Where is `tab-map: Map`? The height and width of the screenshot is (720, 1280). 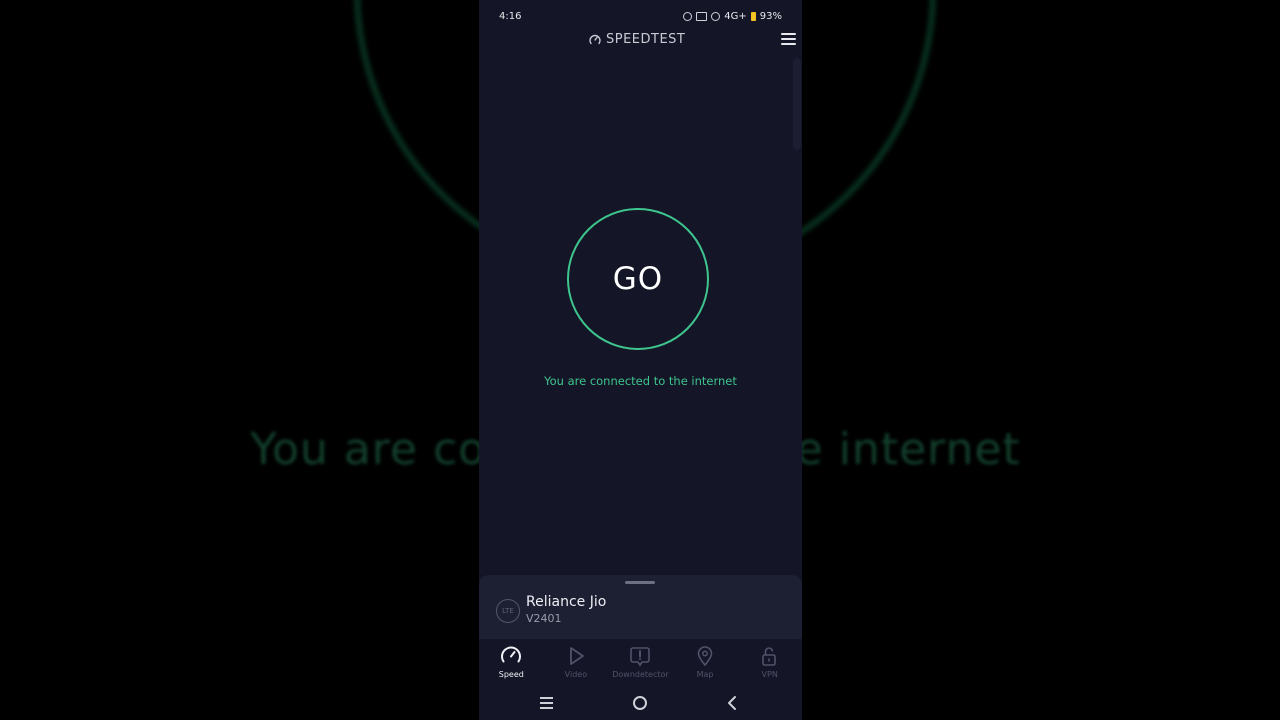
tab-map: Map is located at coordinates (705, 663).